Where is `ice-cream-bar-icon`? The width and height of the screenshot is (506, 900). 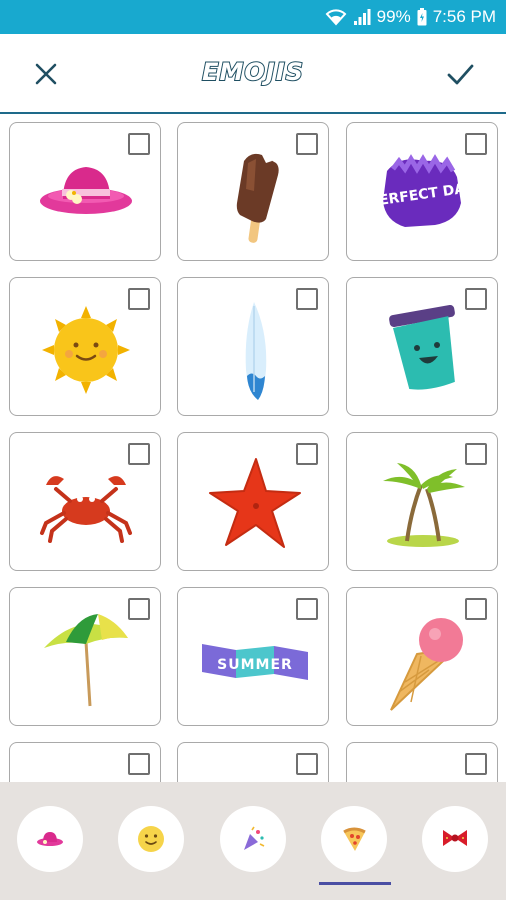 ice-cream-bar-icon is located at coordinates (255, 193).